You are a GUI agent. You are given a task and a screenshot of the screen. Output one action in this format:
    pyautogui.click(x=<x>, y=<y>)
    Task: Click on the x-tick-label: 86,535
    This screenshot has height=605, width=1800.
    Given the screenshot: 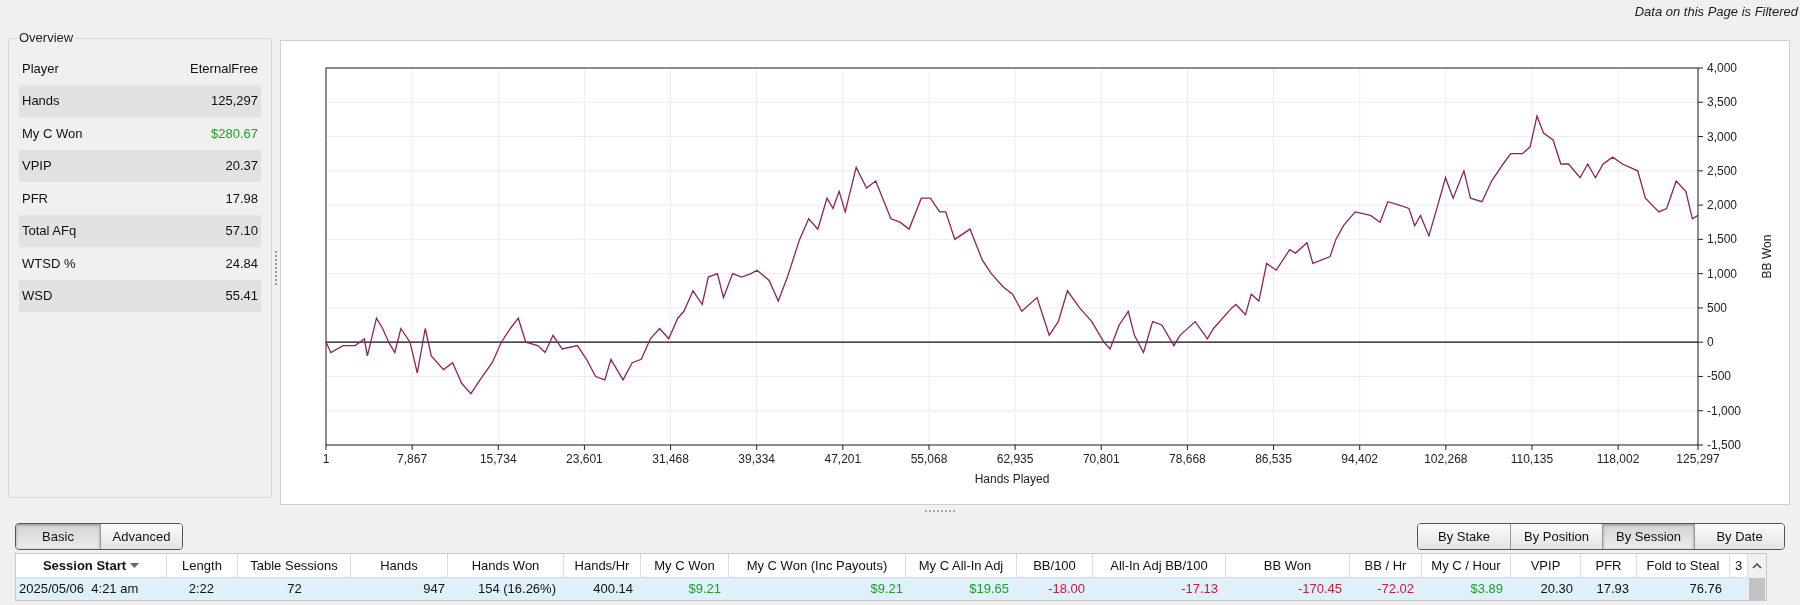 What is the action you would take?
    pyautogui.click(x=1273, y=459)
    